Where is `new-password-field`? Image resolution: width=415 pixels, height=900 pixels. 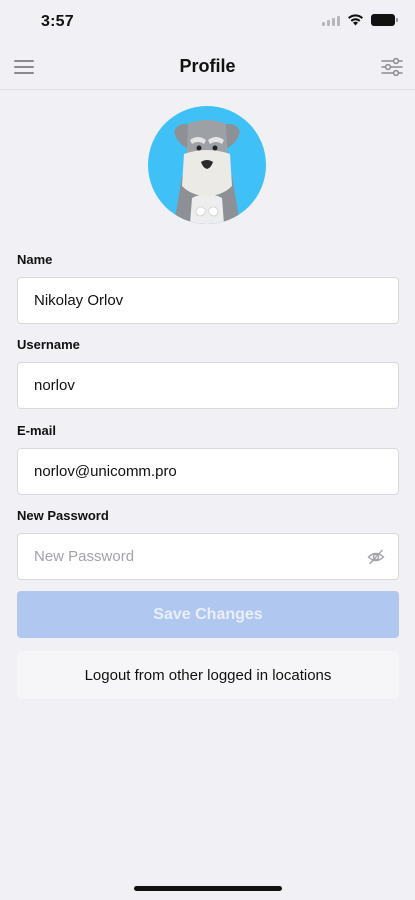 new-password-field is located at coordinates (208, 556).